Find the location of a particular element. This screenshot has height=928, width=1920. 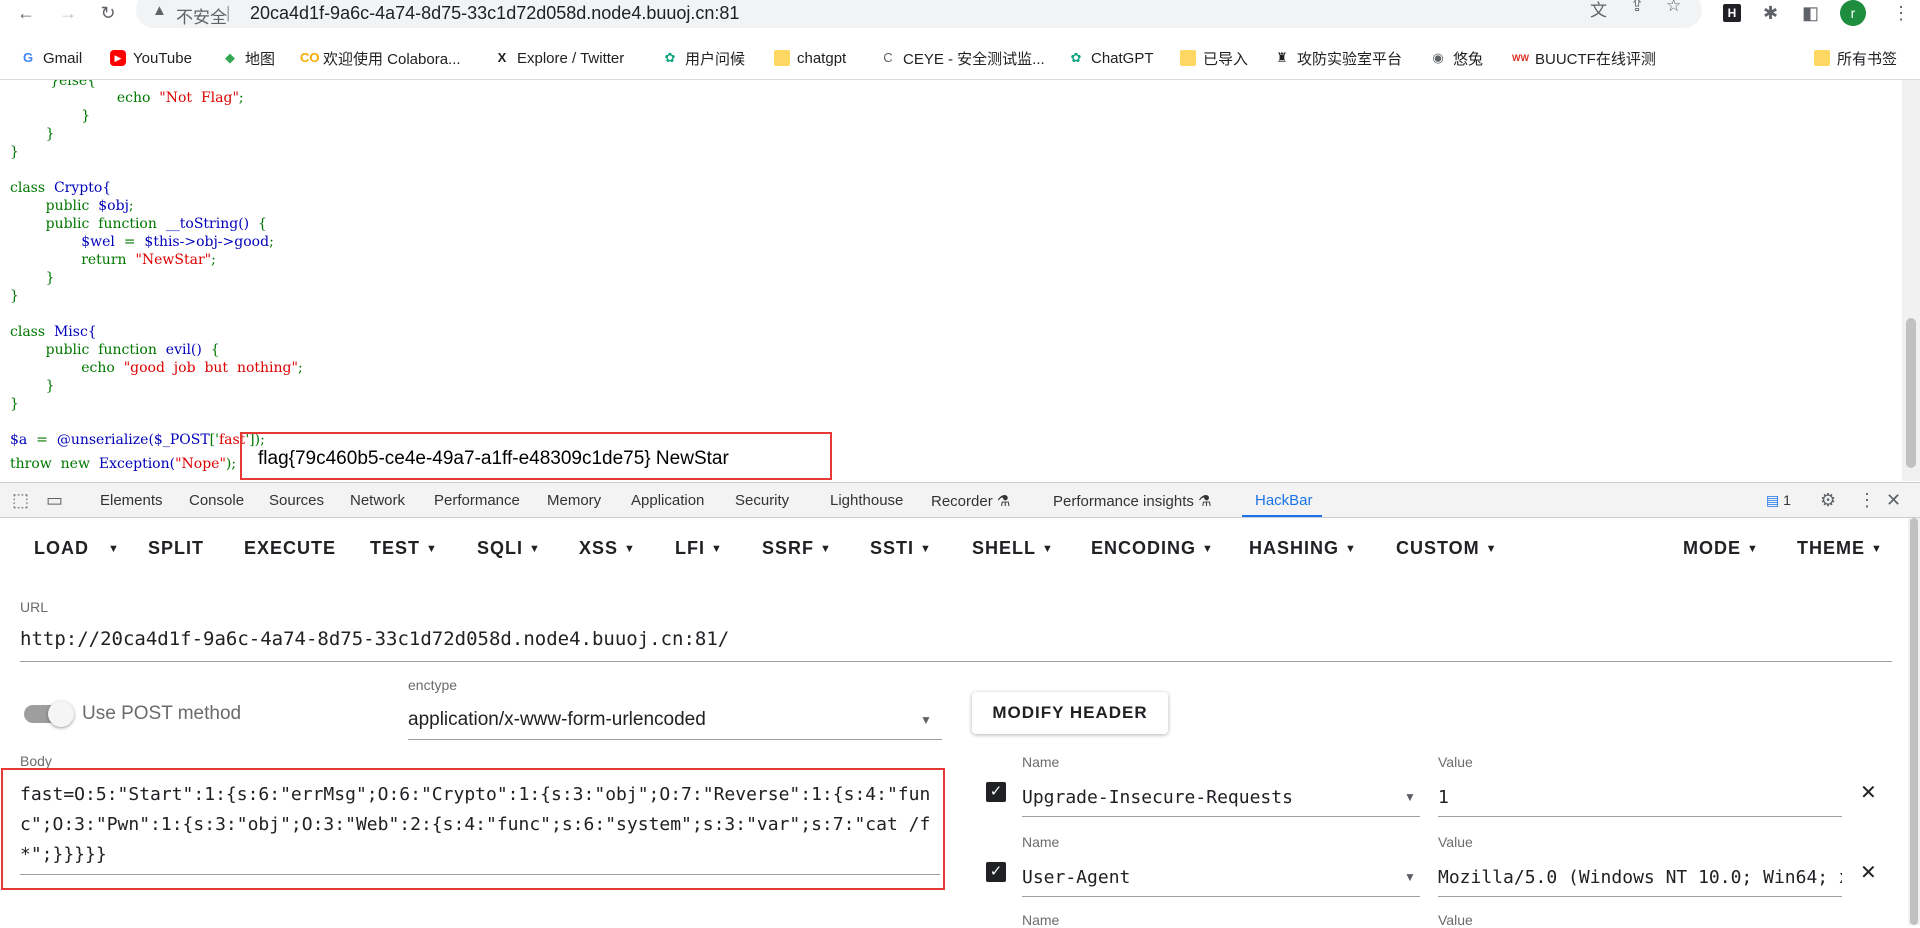

tab-application: Application is located at coordinates (667, 500).